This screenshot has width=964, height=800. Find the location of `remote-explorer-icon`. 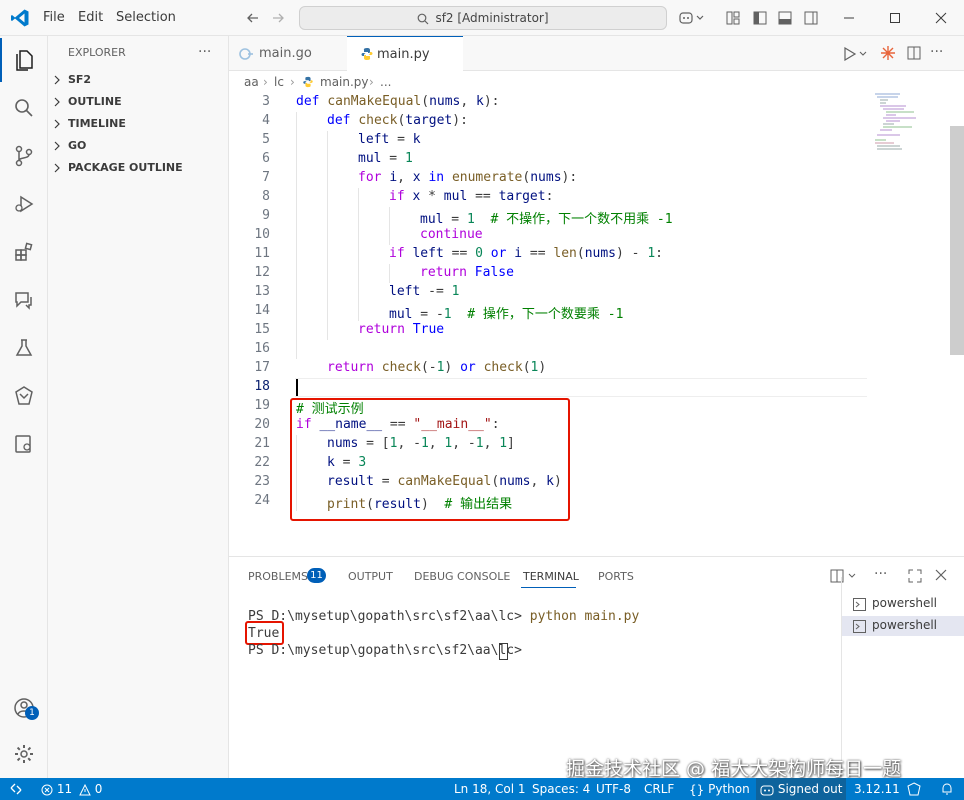

remote-explorer-icon is located at coordinates (24, 444).